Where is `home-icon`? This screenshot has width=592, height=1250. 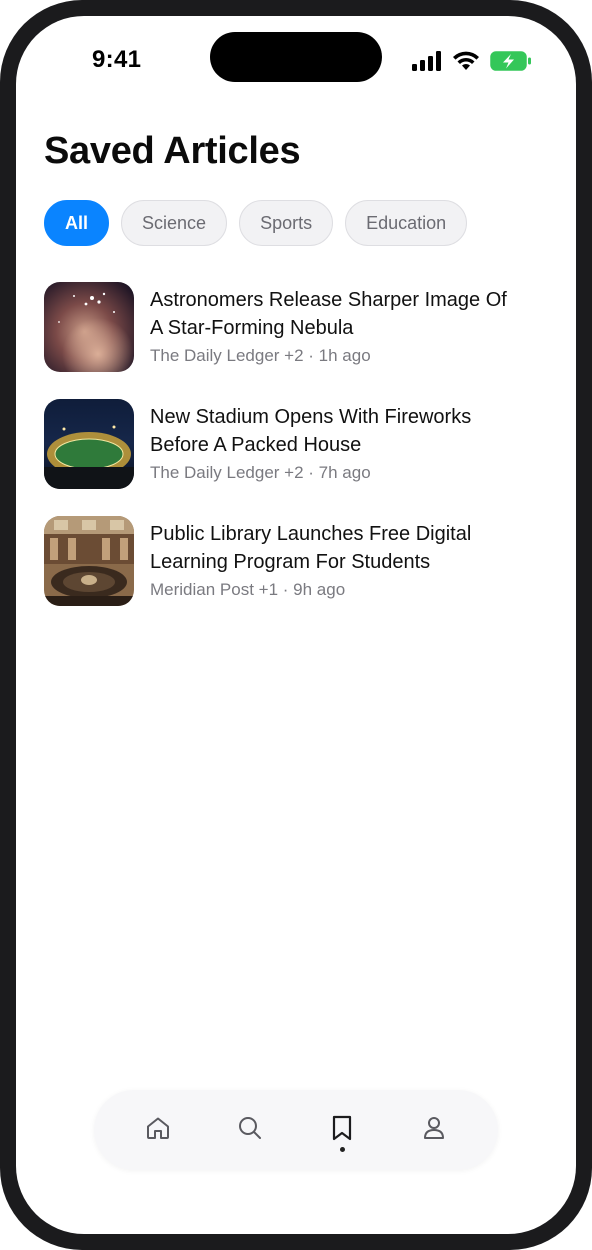 home-icon is located at coordinates (158, 1130).